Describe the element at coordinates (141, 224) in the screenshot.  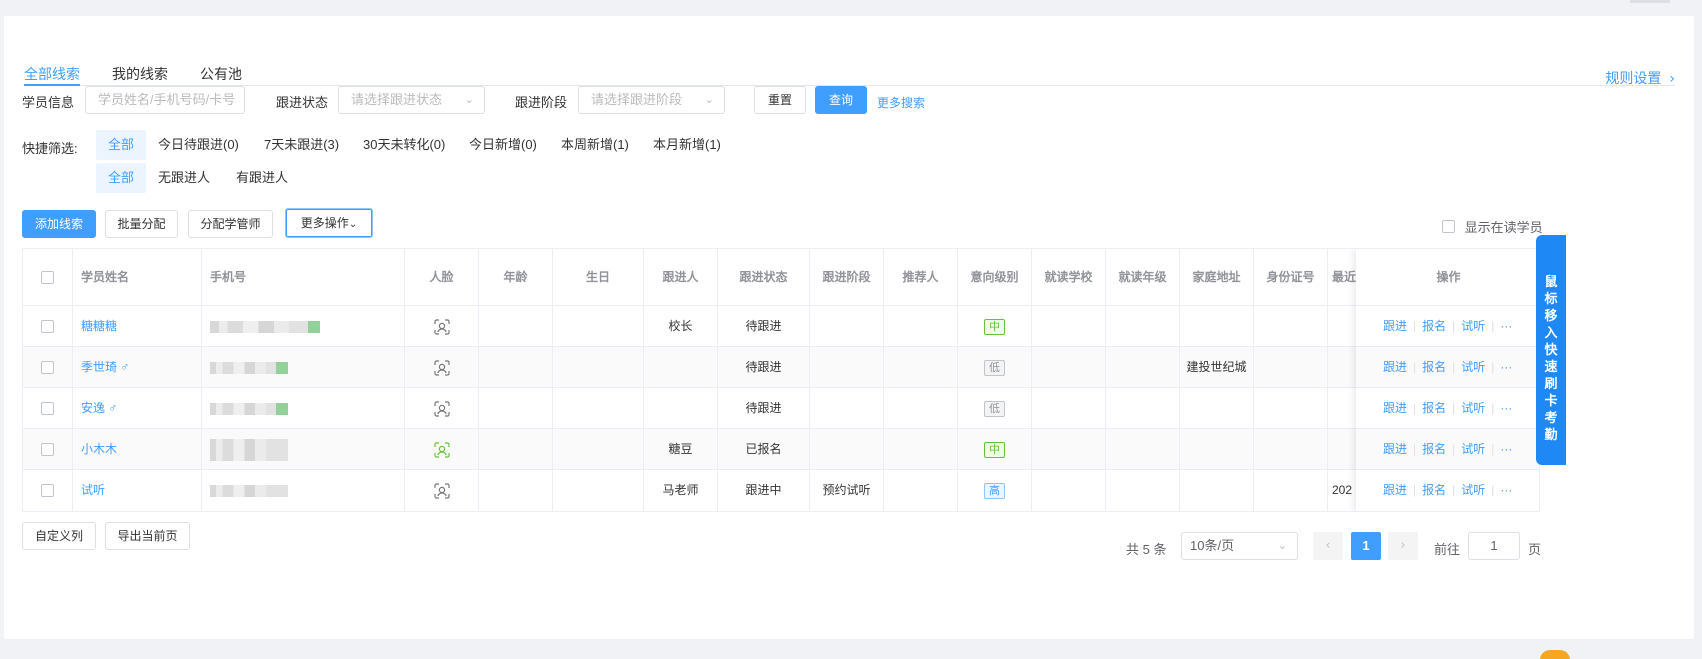
I see `batch-assign-button: 批量分配` at that location.